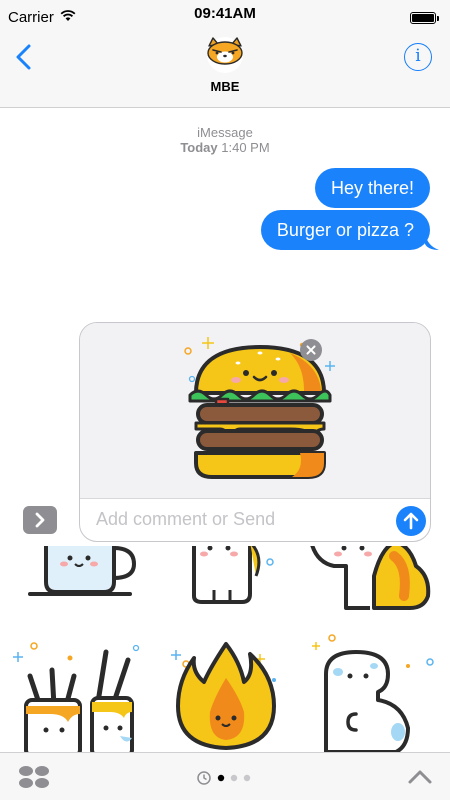 This screenshot has height=800, width=450. I want to click on timestamp-day: Today, so click(199, 147).